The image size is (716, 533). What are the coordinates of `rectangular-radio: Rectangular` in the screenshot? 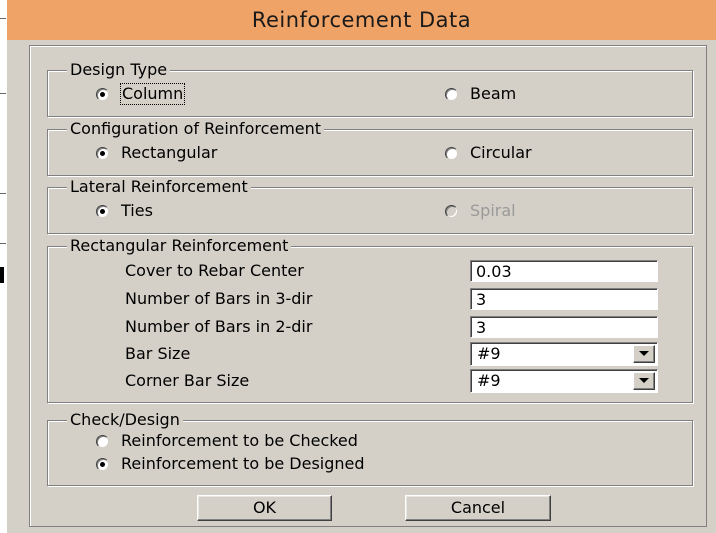 It's located at (156, 153).